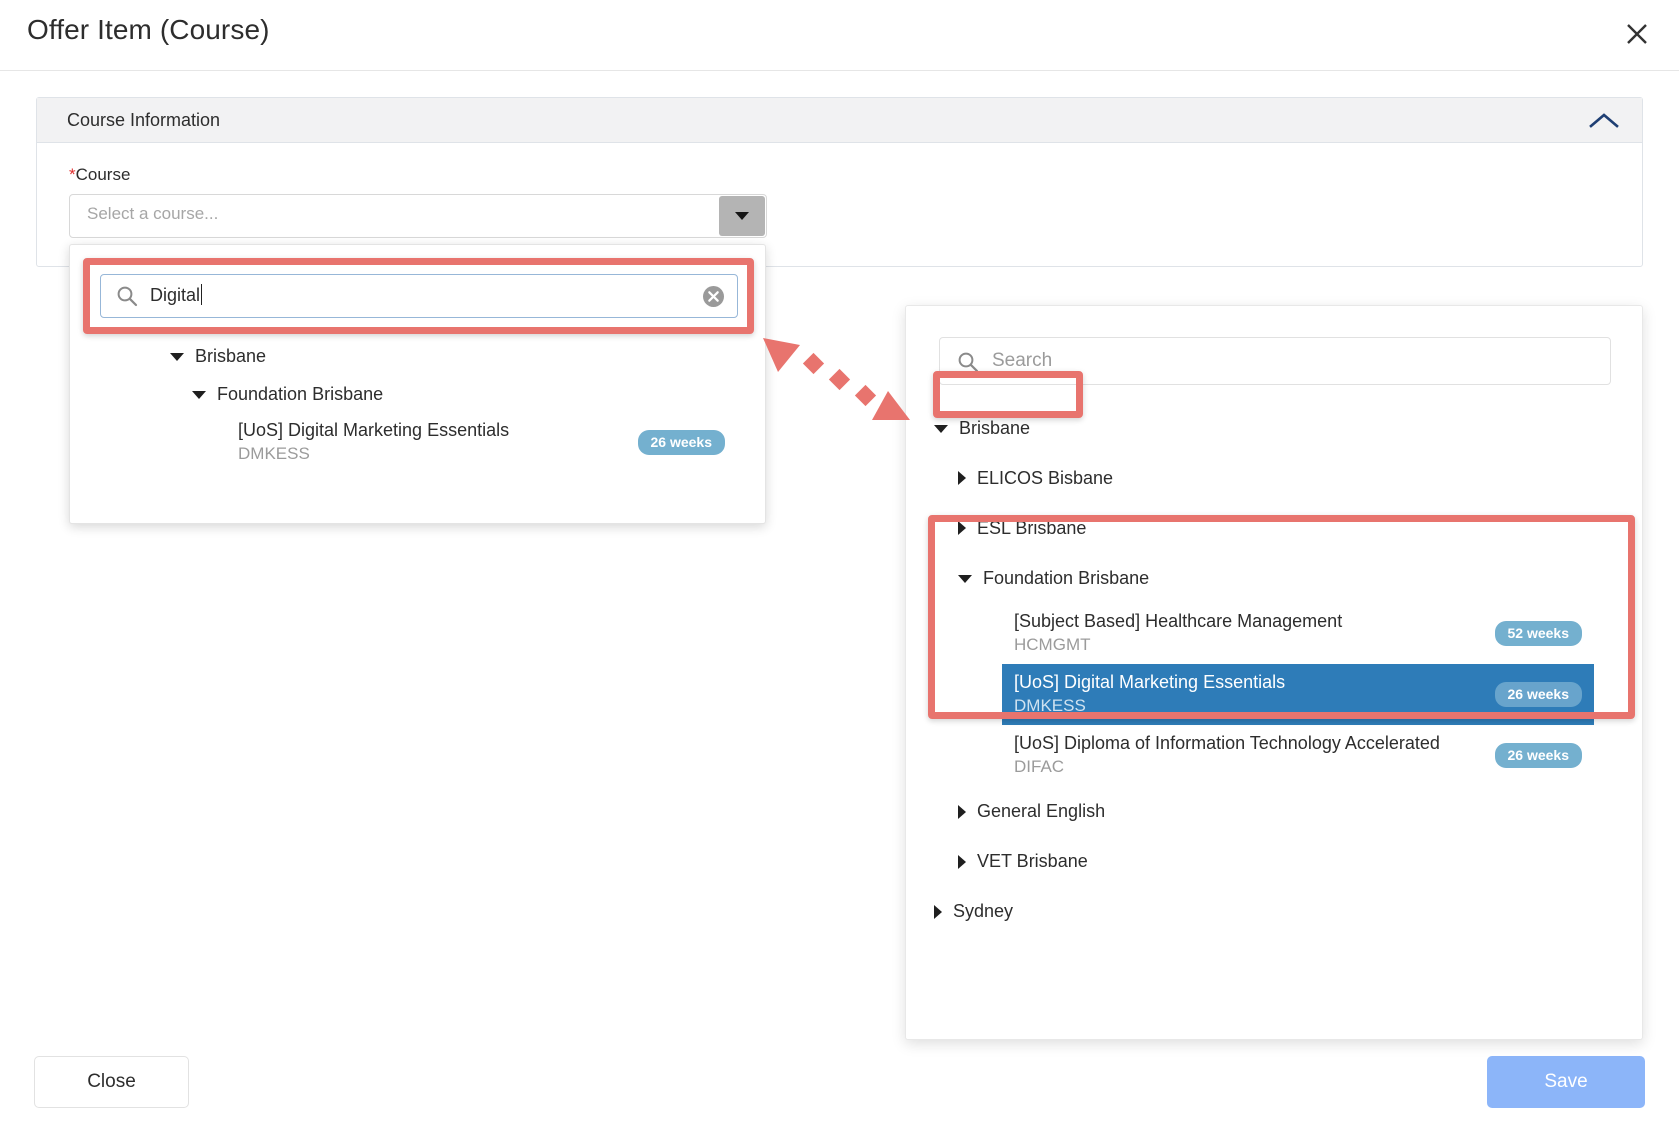 The height and width of the screenshot is (1141, 1679). I want to click on list-item-code: DIFAC, so click(1039, 767).